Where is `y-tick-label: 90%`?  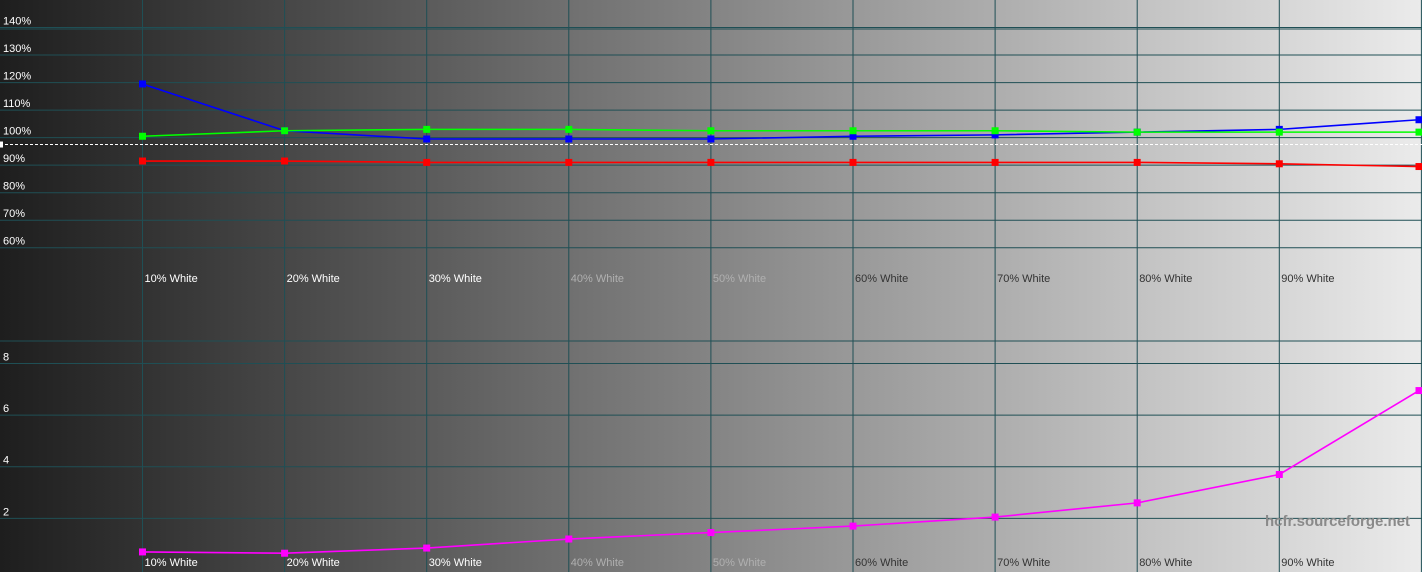
y-tick-label: 90% is located at coordinates (14, 159).